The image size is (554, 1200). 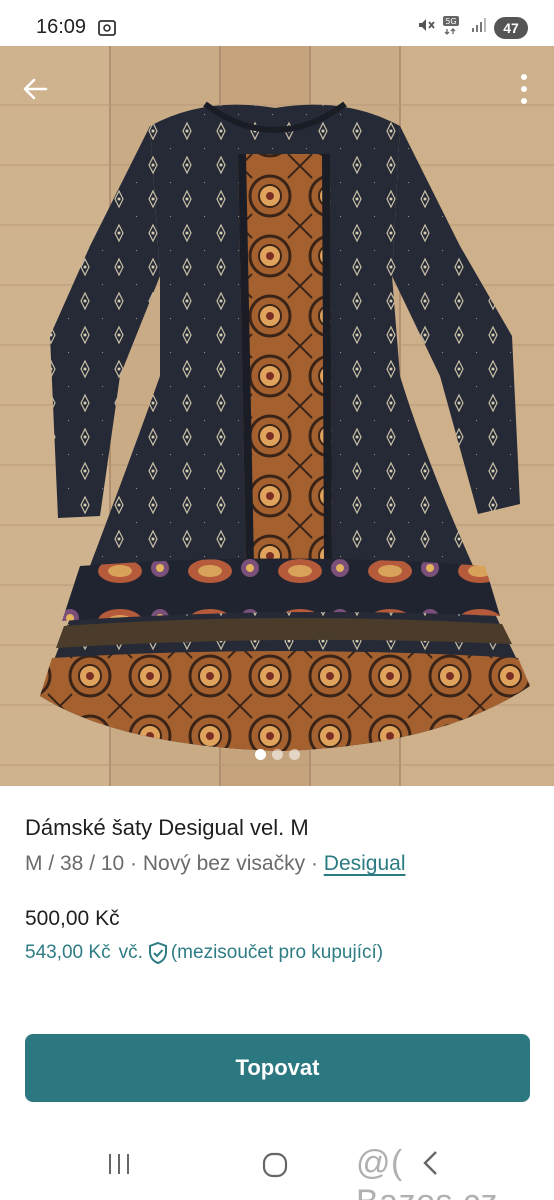 What do you see at coordinates (431, 1165) in the screenshot?
I see `nav-back-icon` at bounding box center [431, 1165].